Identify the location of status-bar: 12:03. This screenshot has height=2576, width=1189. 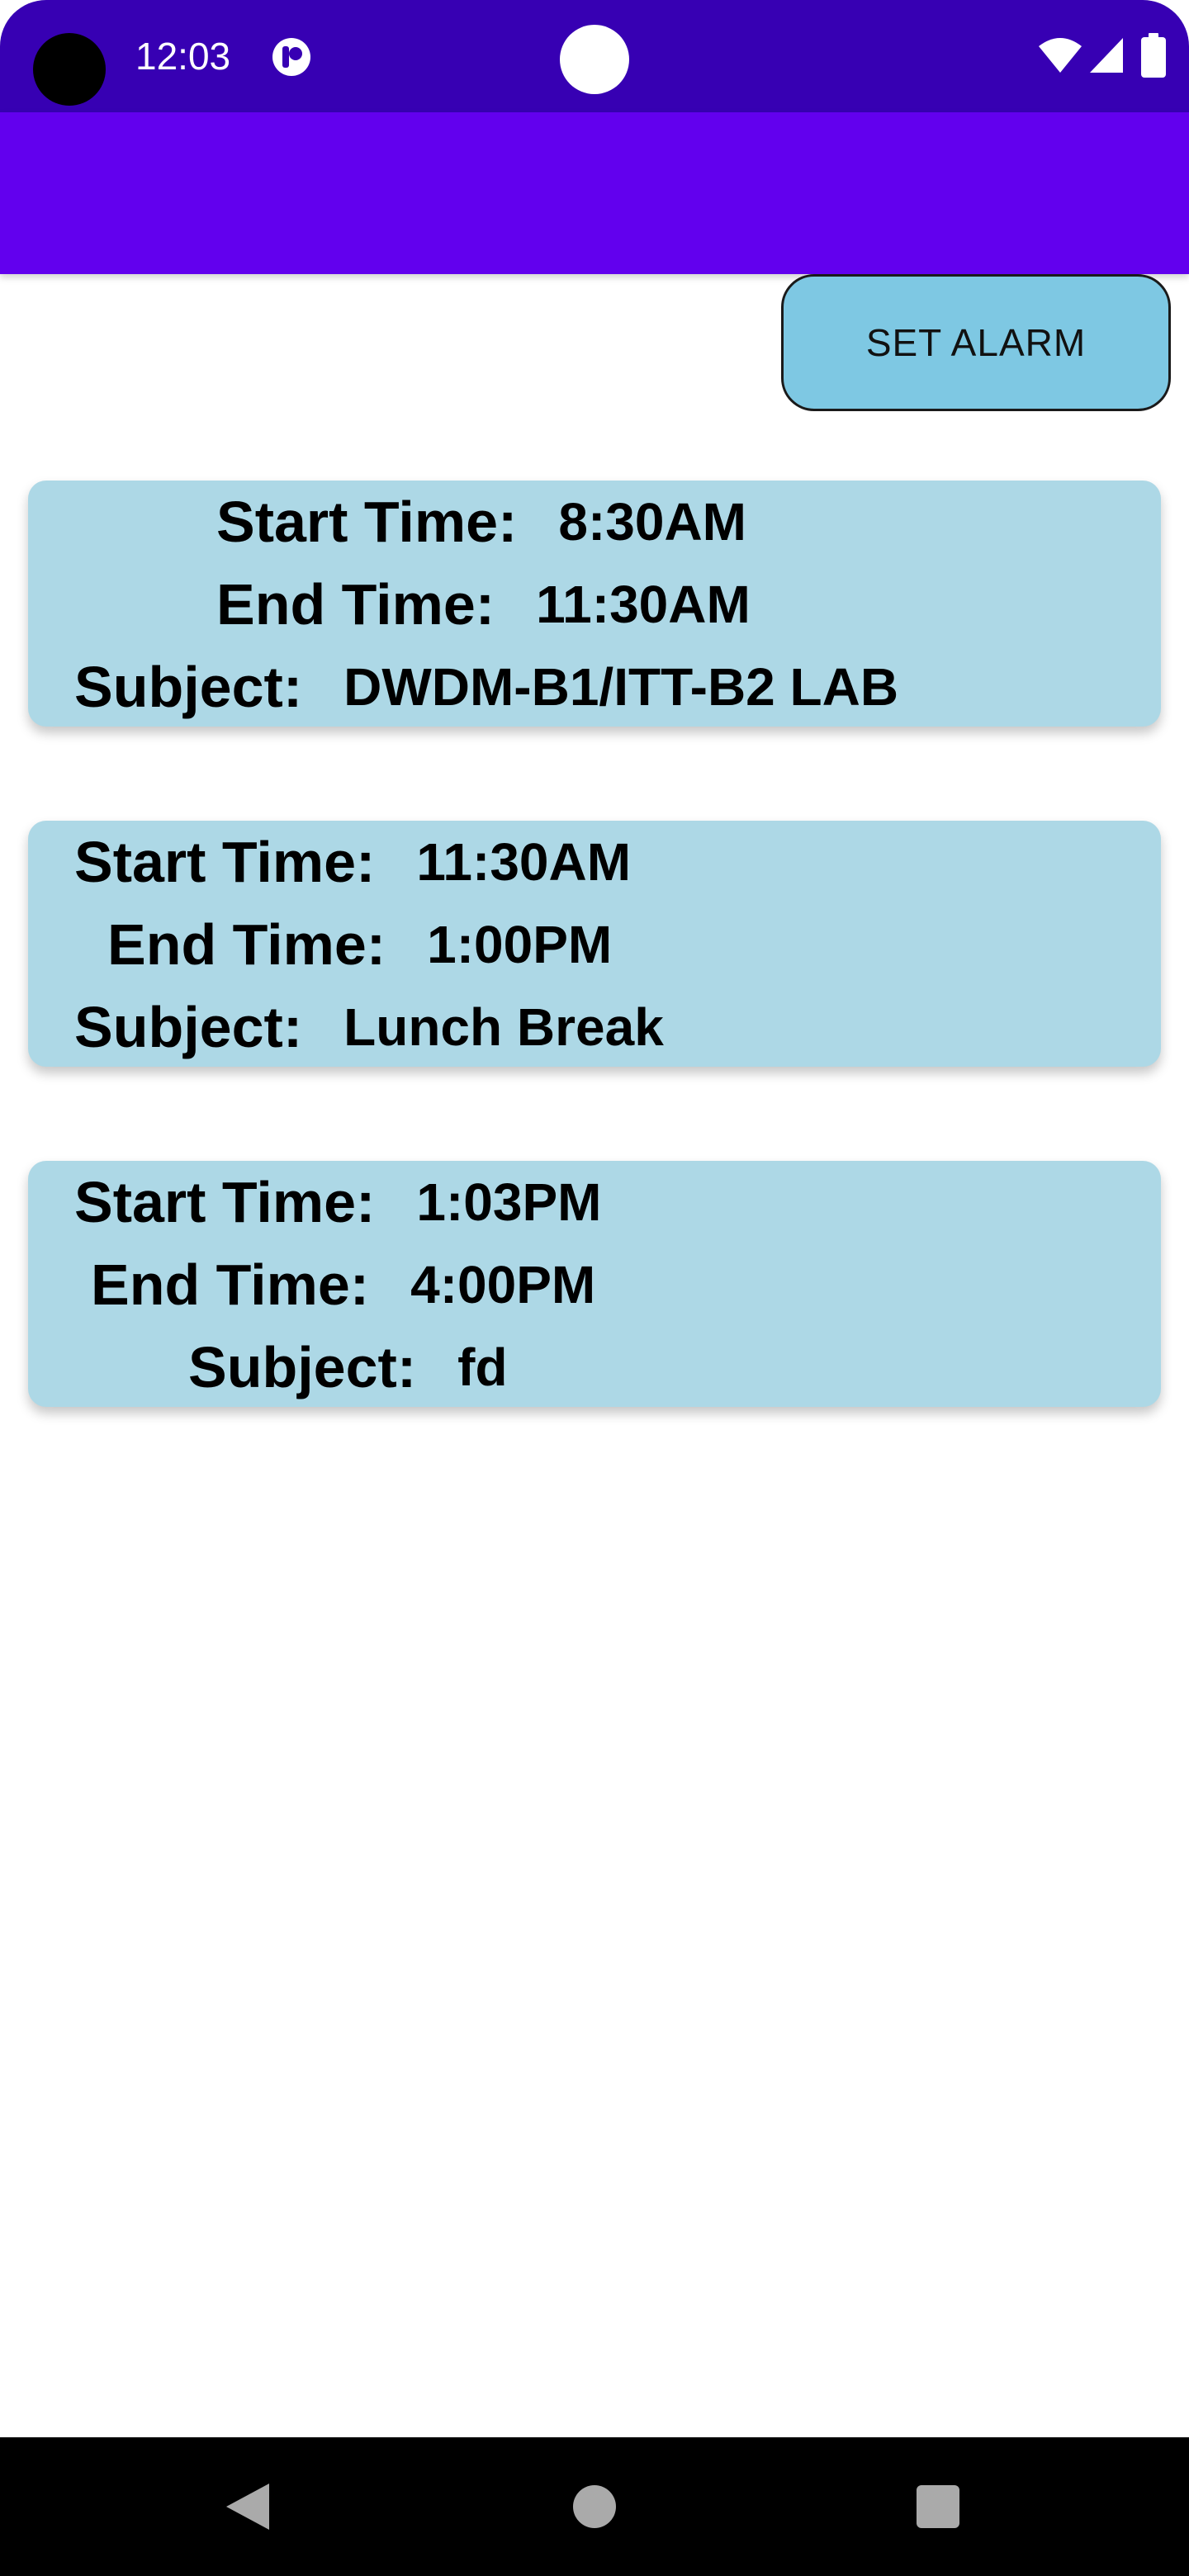
(594, 56).